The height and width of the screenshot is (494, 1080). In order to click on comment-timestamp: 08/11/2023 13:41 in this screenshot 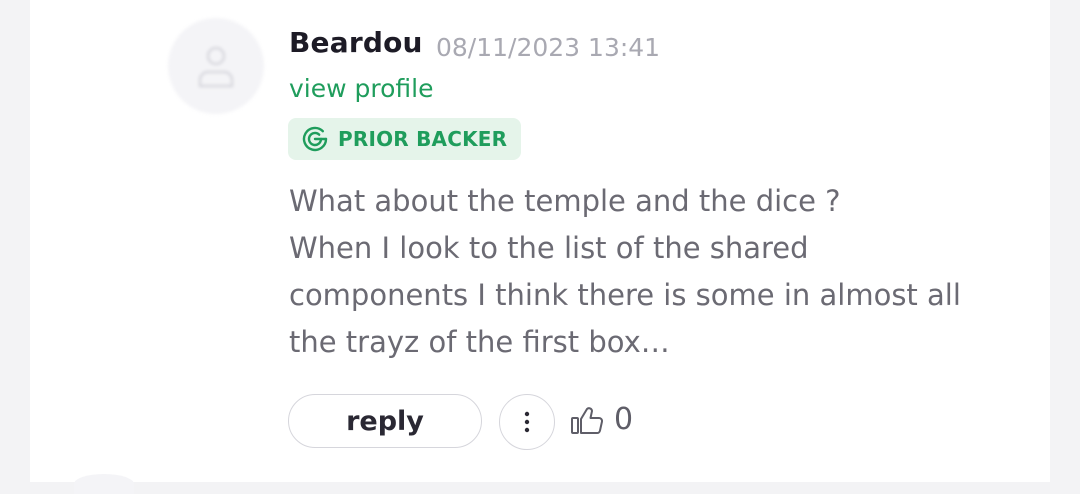, I will do `click(548, 47)`.